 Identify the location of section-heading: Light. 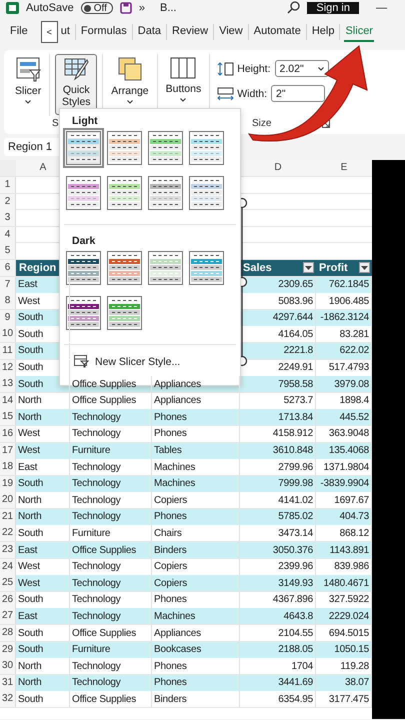
(85, 122).